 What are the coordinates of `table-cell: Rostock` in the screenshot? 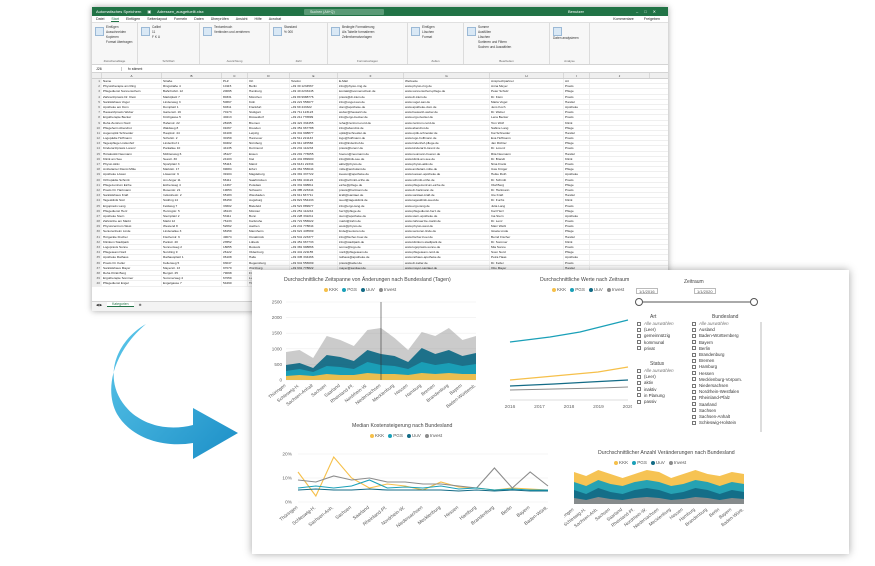 It's located at (269, 247).